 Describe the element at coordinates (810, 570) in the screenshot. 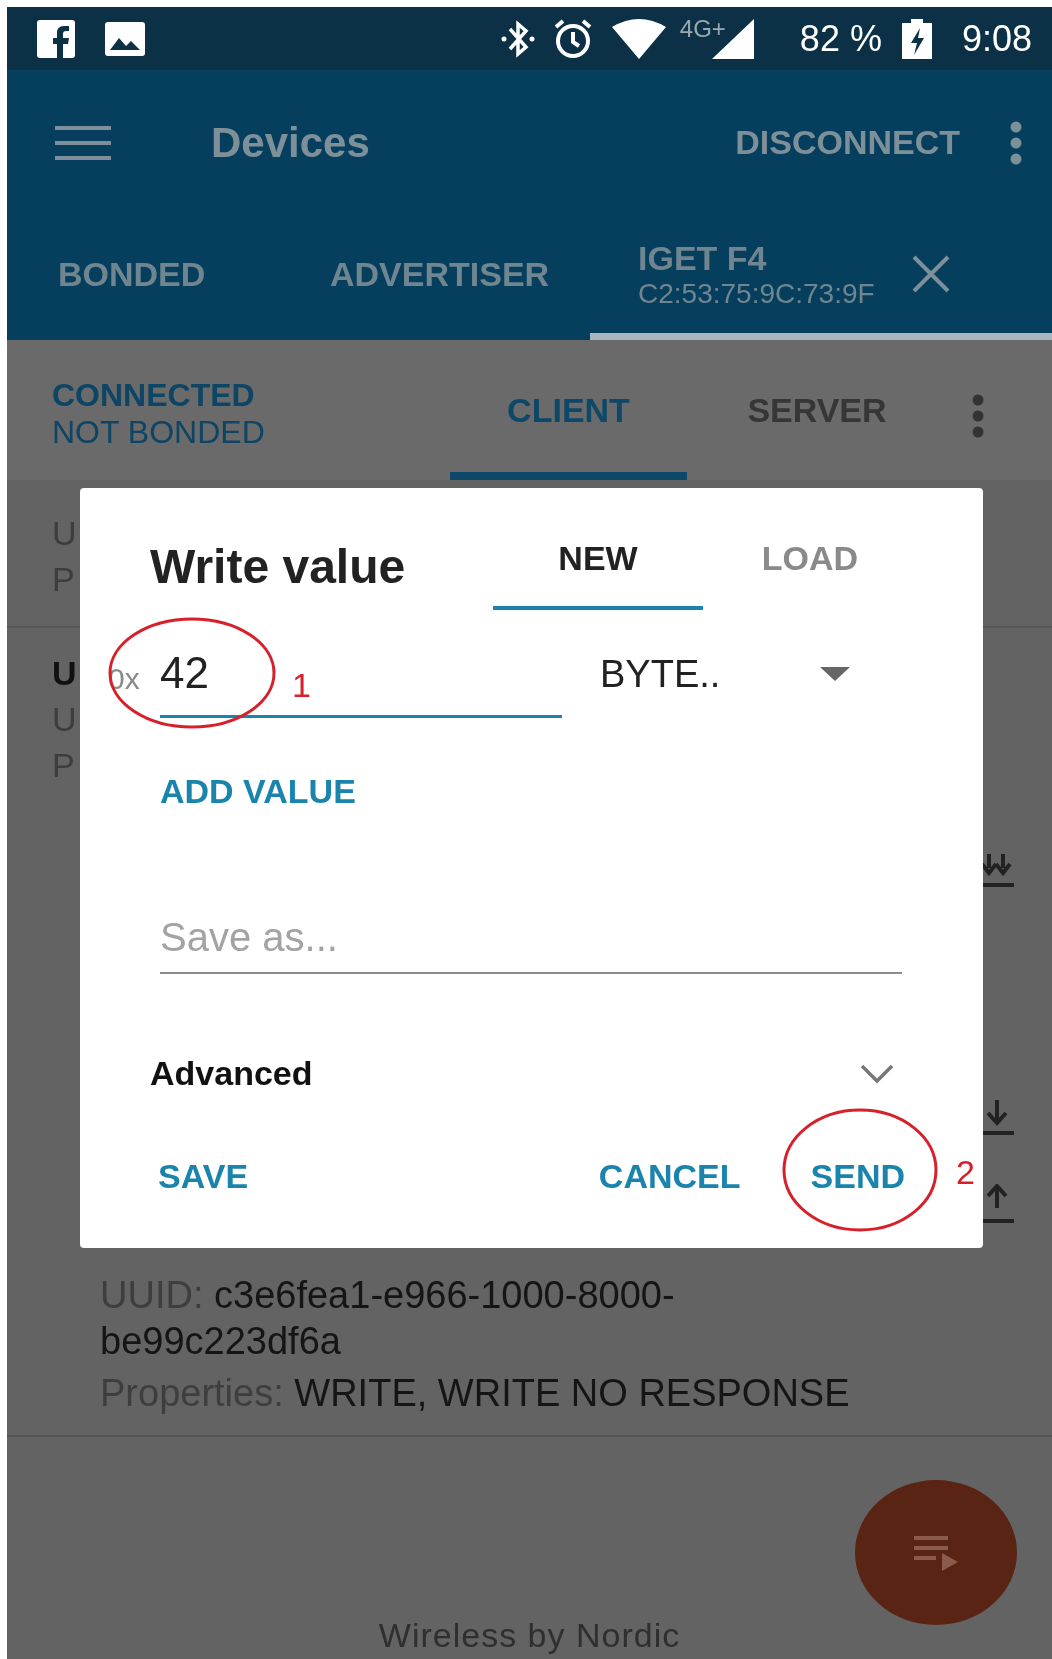

I see `dialog-tab: LOAD` at that location.